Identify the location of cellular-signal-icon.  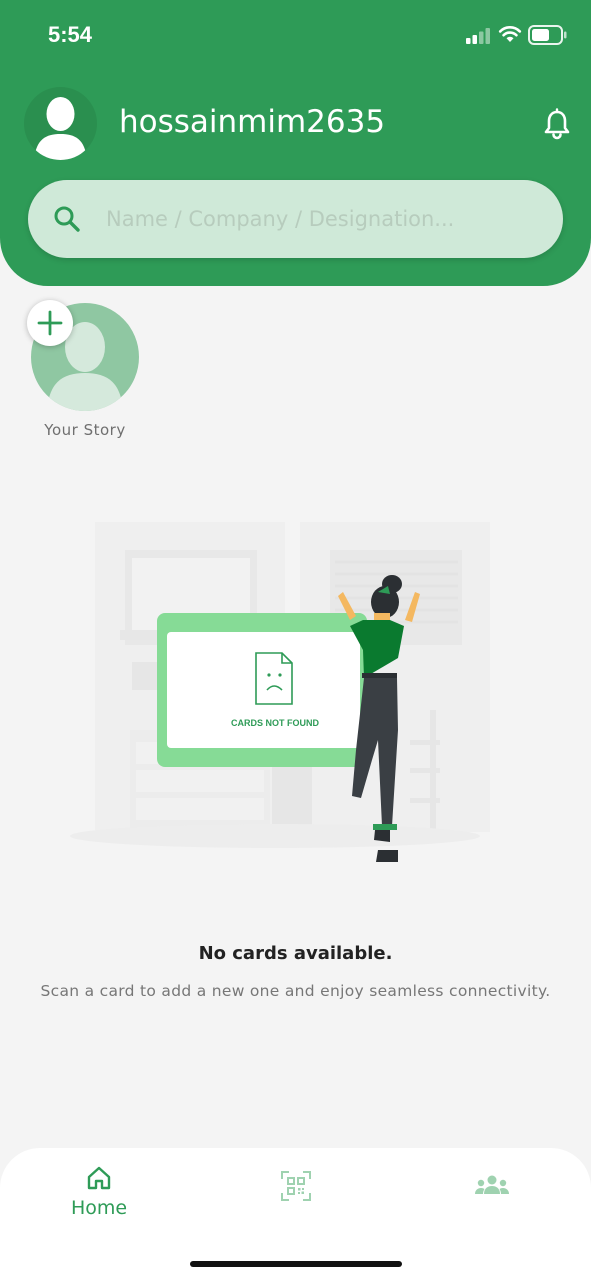
(478, 36).